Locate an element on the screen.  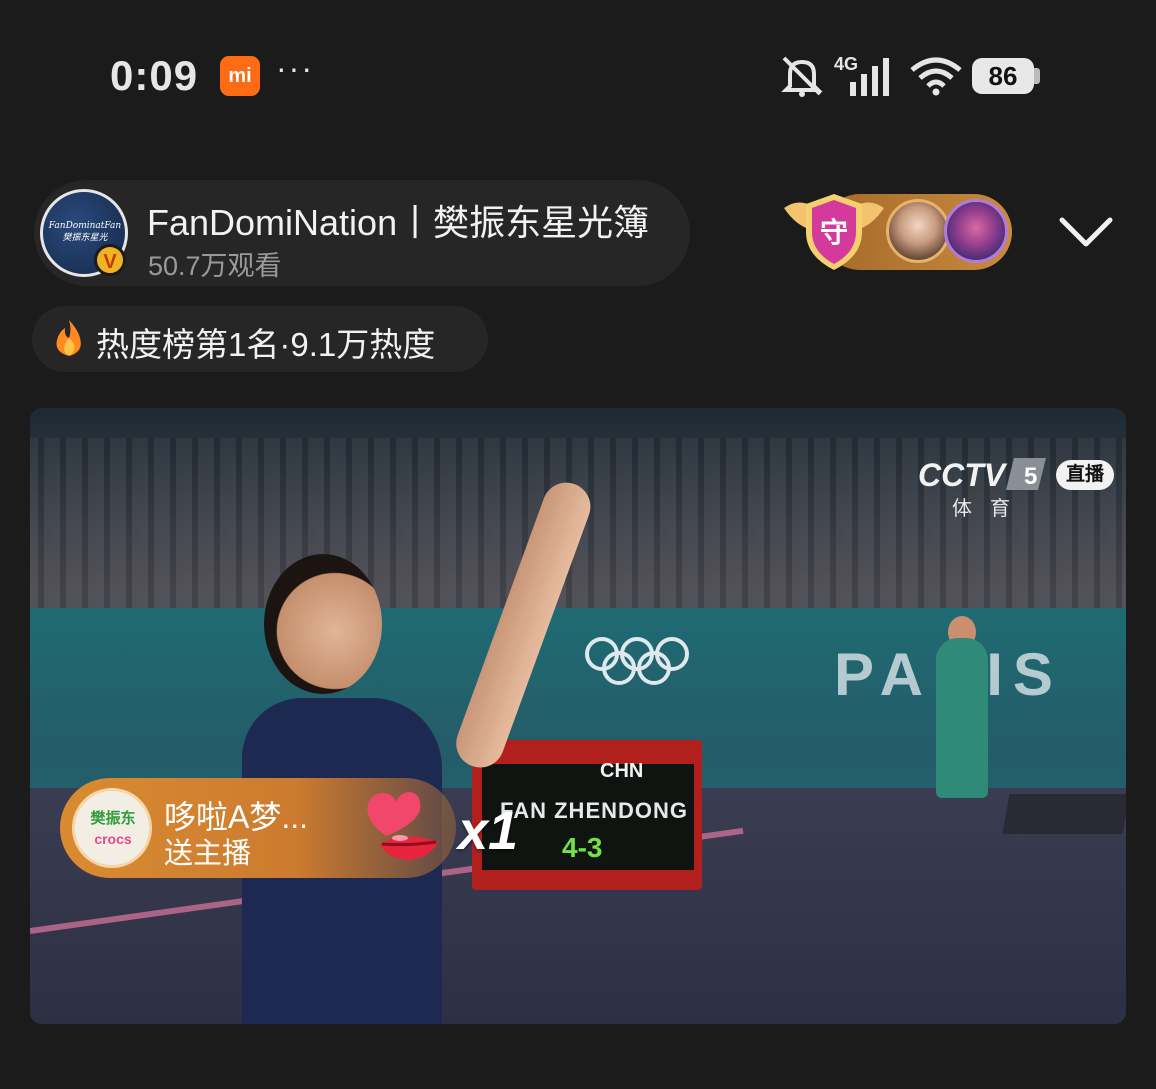
live-tag: 直播 is located at coordinates (1085, 475).